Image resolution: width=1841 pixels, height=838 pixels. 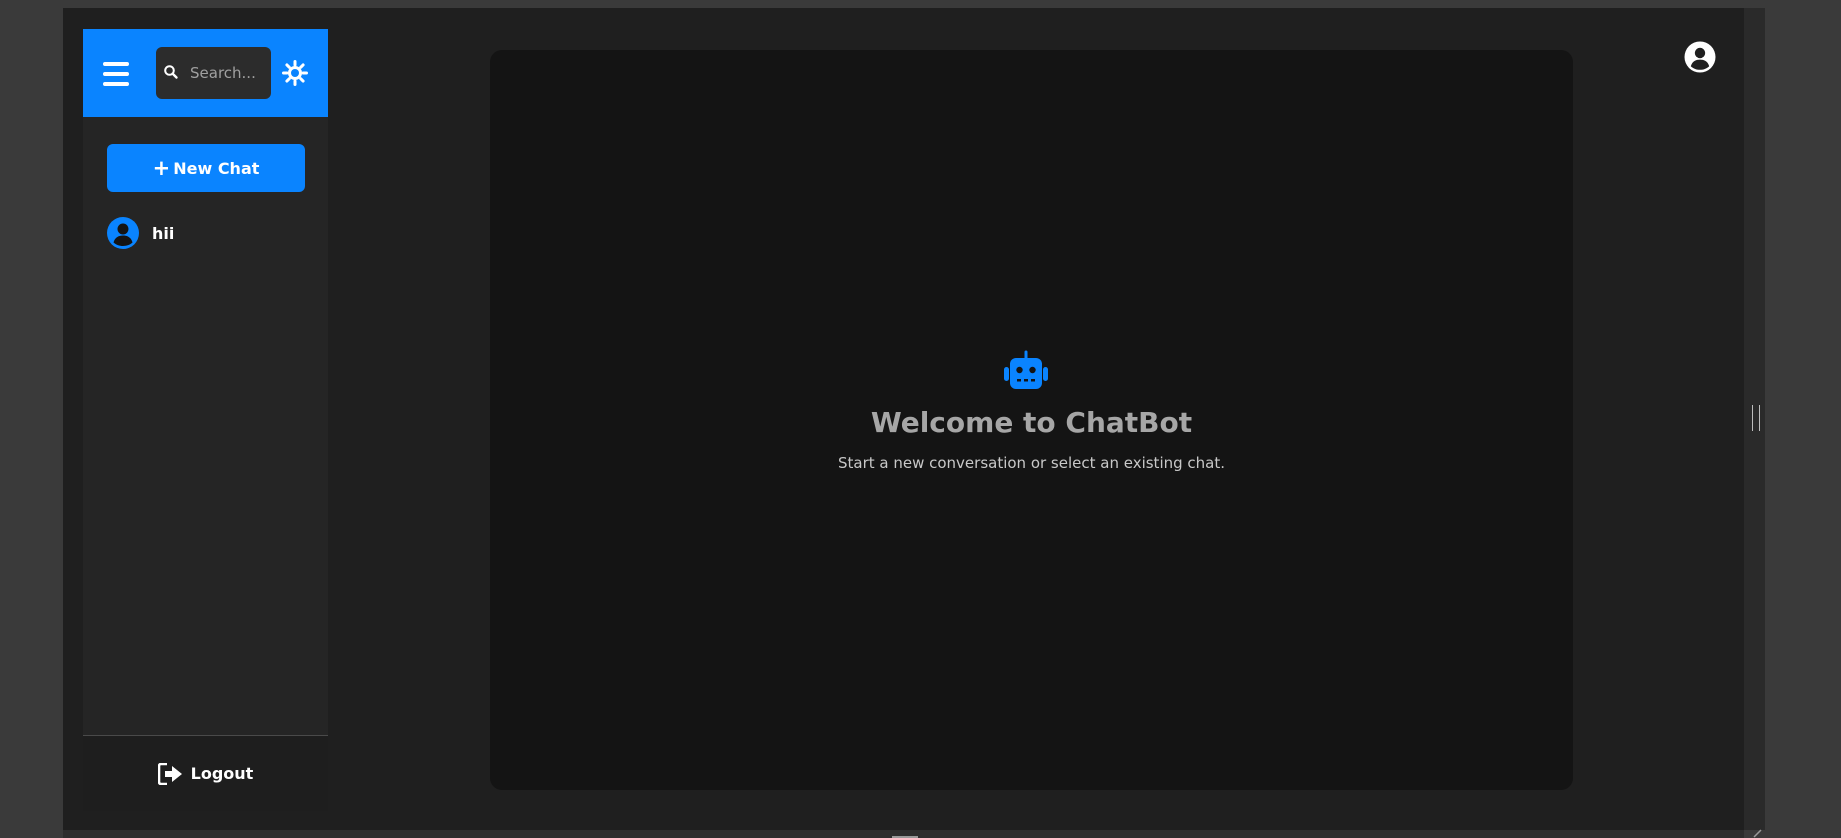 I want to click on robot-icon, so click(x=1025, y=369).